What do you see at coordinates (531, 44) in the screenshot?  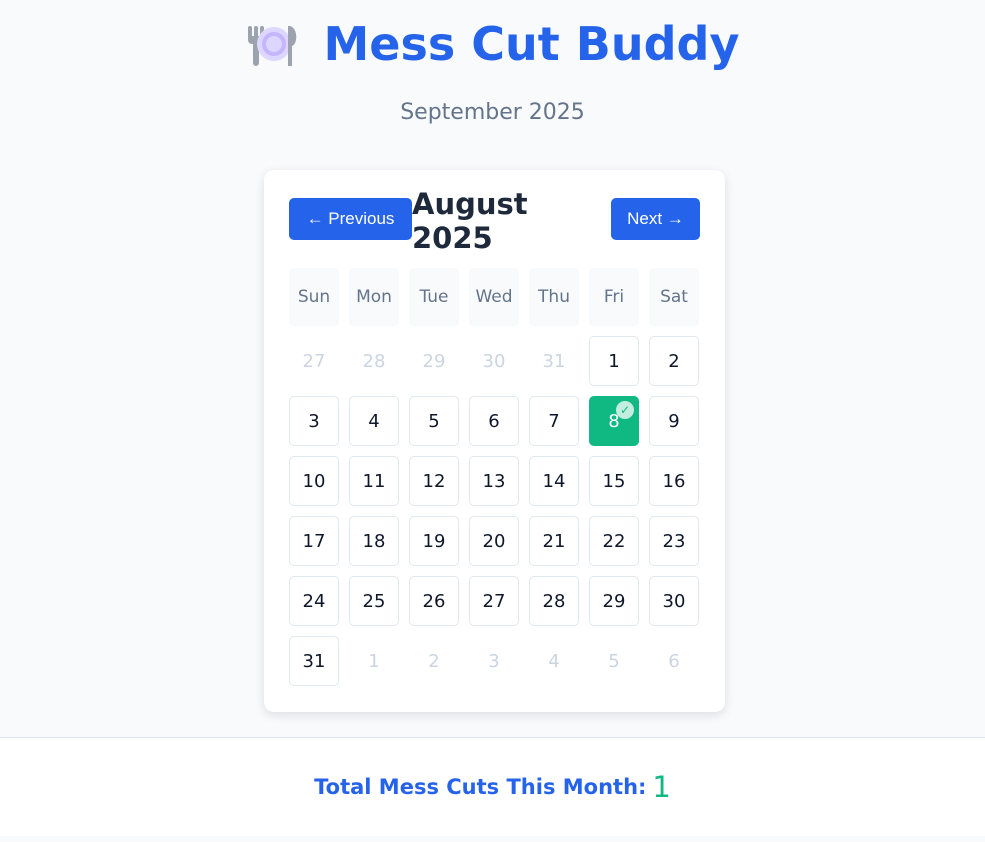 I see `app-title: Mess Cut Buddy` at bounding box center [531, 44].